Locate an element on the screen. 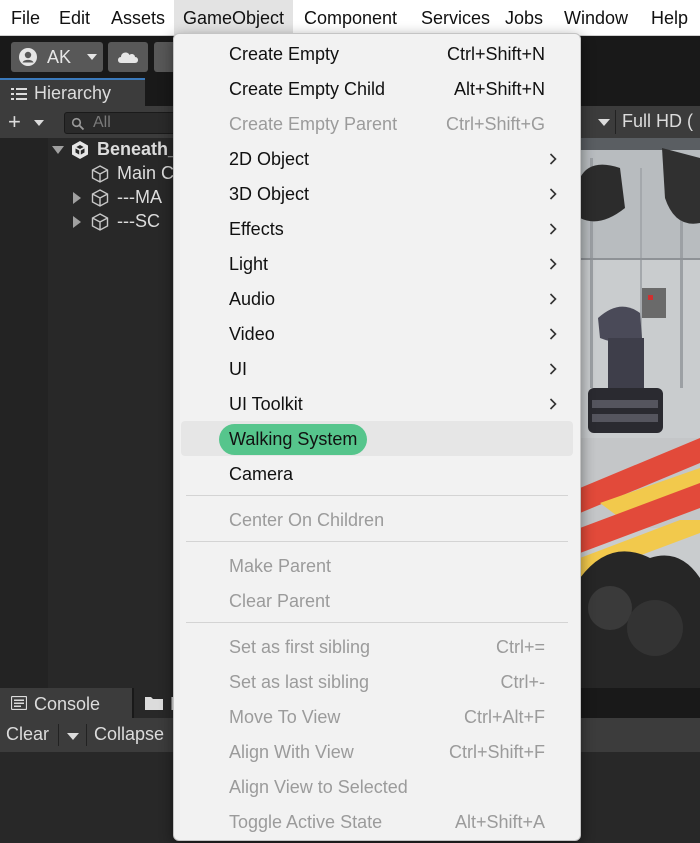  menu-services: Services is located at coordinates (455, 18).